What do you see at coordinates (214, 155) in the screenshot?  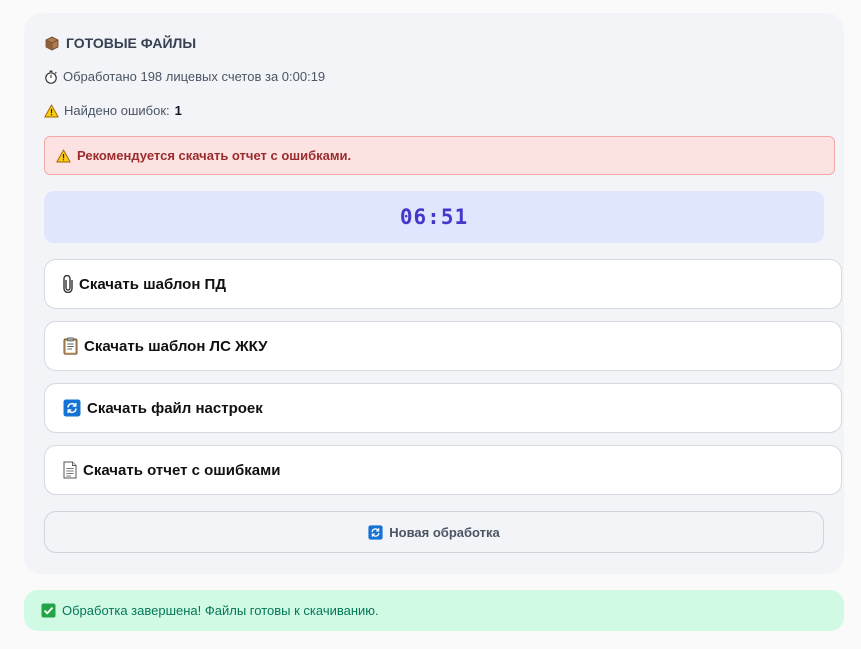 I see `alert-text: Рекомендуется скачать отчет с ошибками.` at bounding box center [214, 155].